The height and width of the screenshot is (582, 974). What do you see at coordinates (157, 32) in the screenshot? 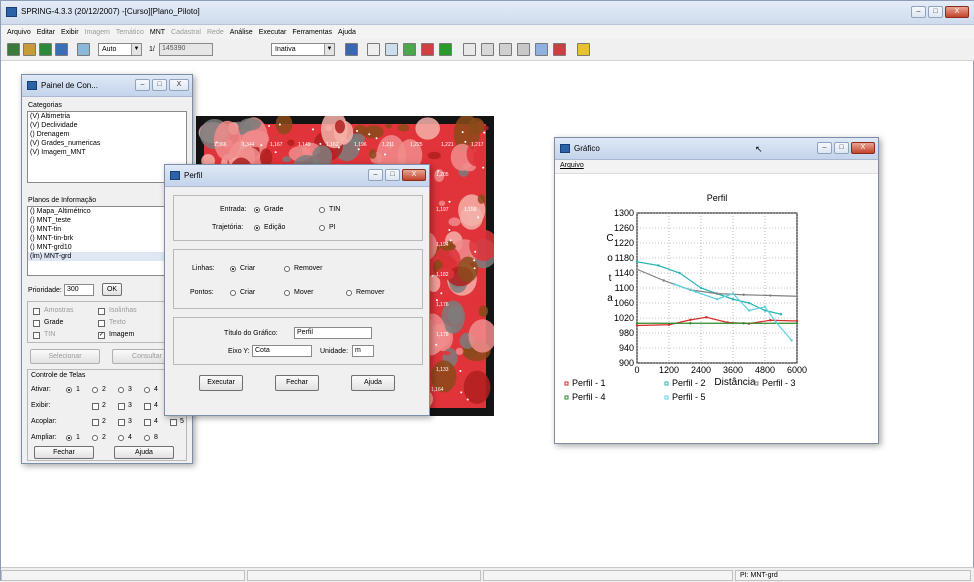
I see `menu-mnt: MNT` at bounding box center [157, 32].